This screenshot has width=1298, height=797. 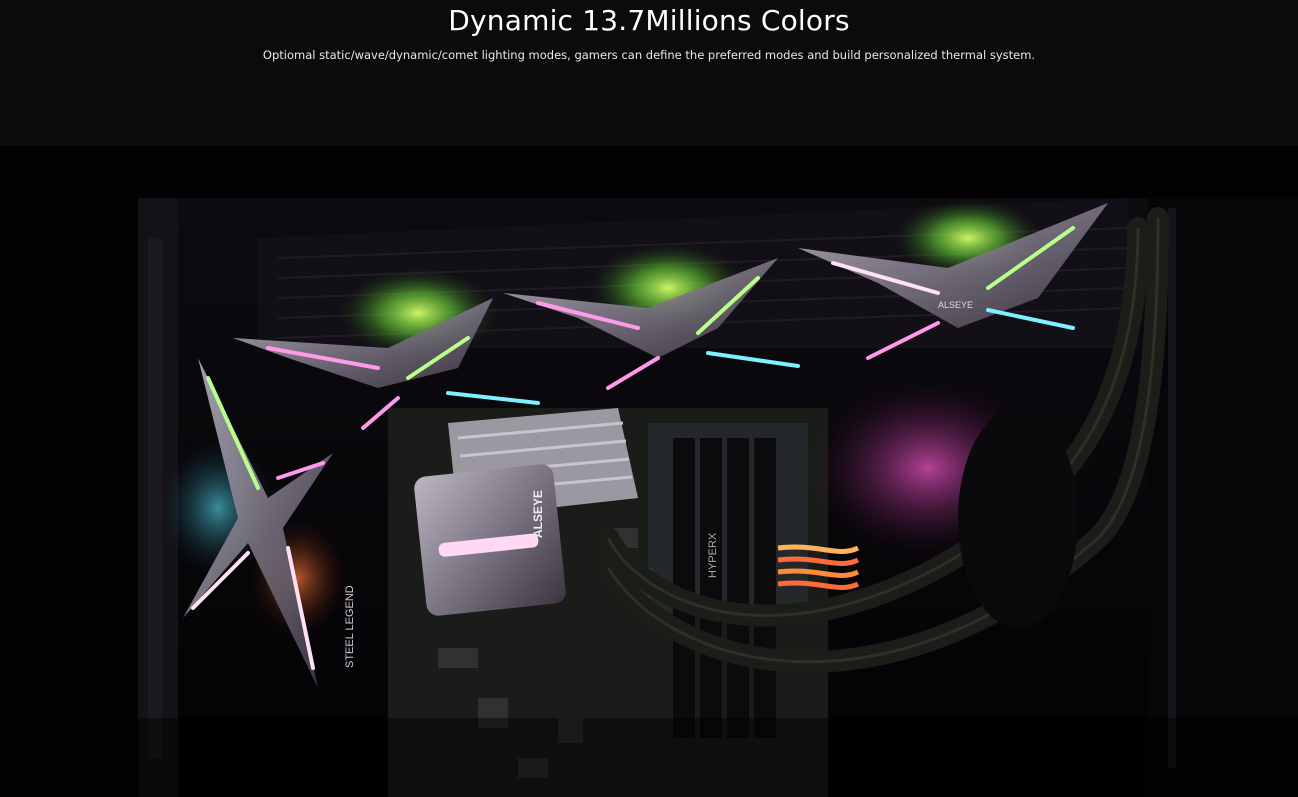 What do you see at coordinates (955, 305) in the screenshot?
I see `fan-label: ALSEYE` at bounding box center [955, 305].